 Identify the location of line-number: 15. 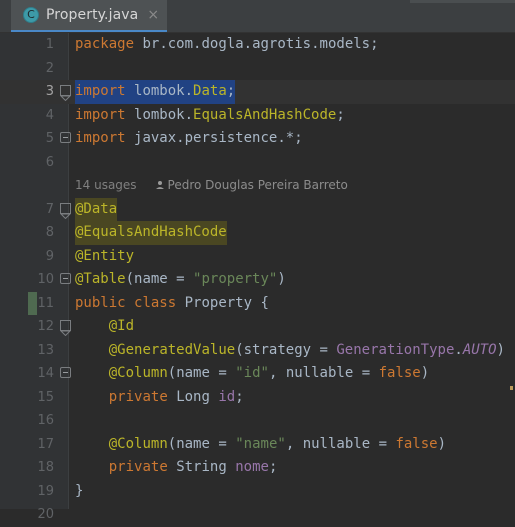
(45, 397).